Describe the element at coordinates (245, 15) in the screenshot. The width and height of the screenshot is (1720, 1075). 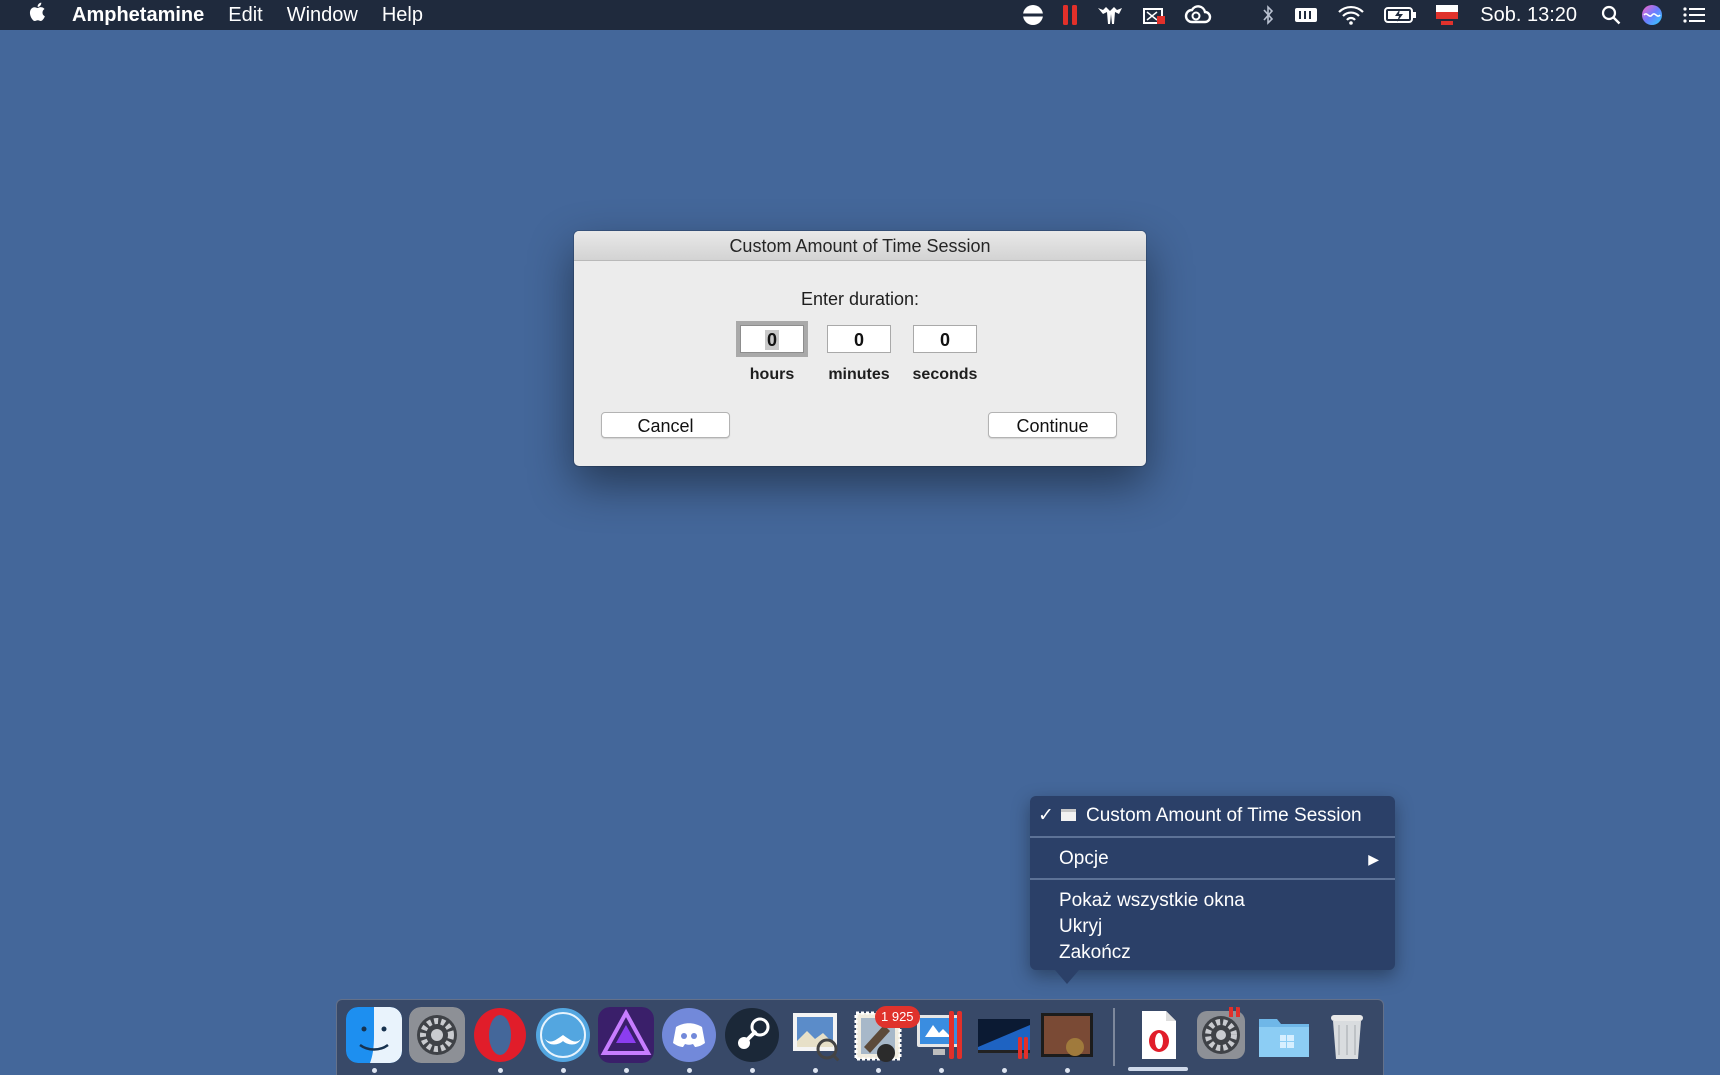
I see `menu-edit: Edit` at that location.